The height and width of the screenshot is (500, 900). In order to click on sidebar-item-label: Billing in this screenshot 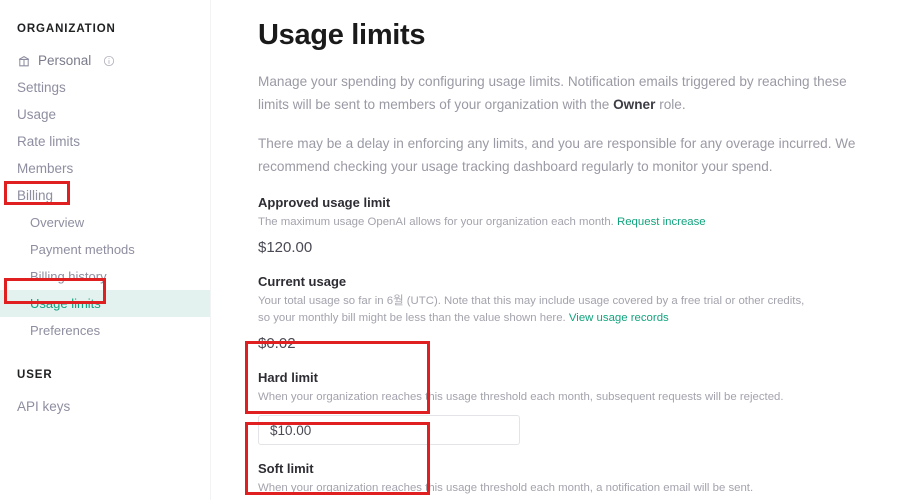, I will do `click(35, 195)`.